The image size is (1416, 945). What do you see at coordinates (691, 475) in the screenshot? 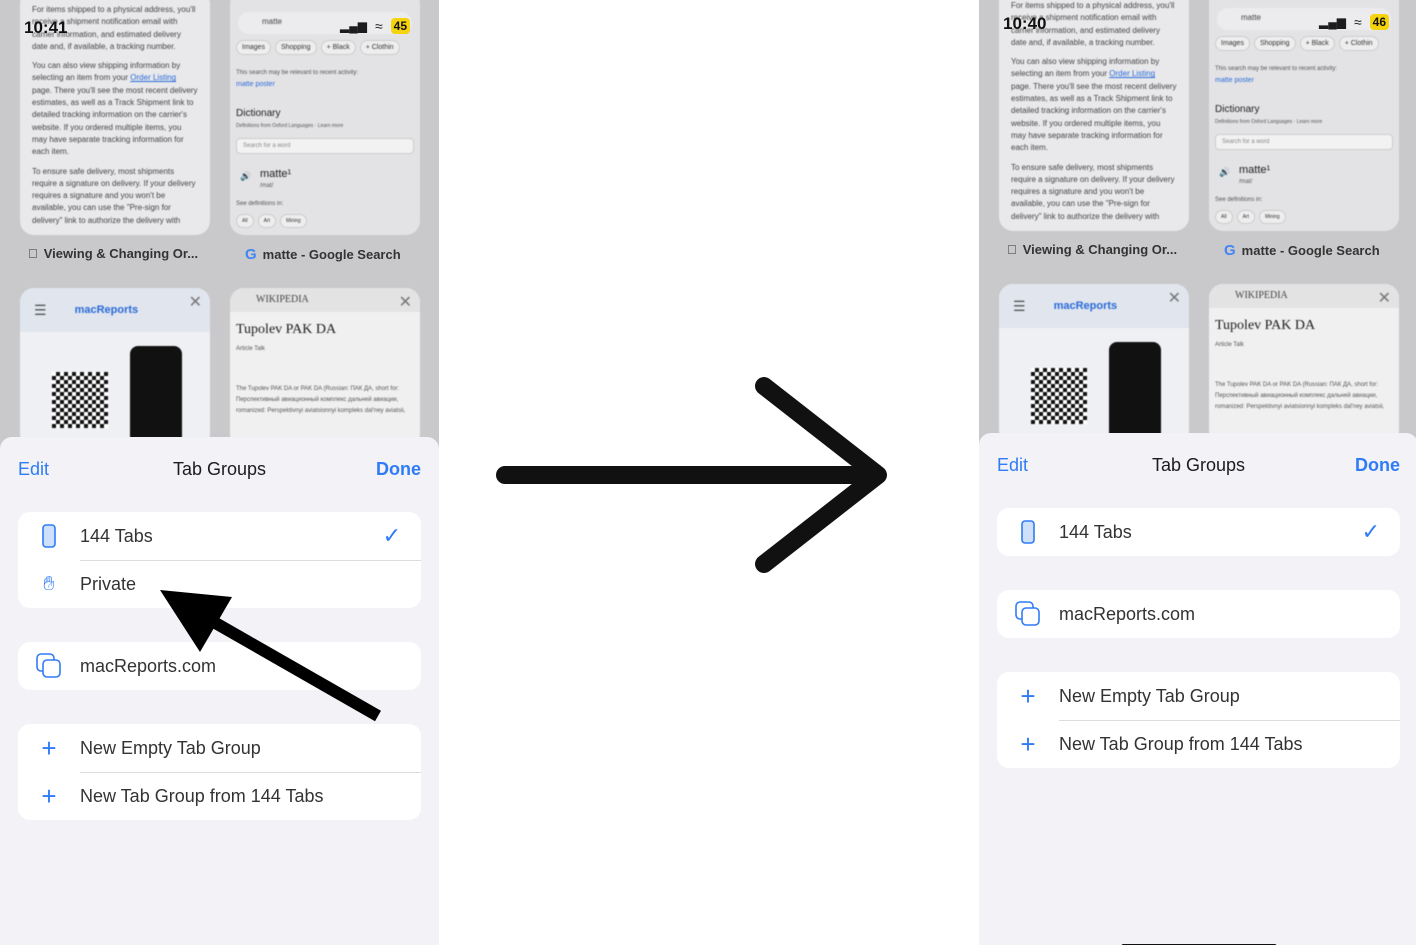
I see `arrow-right-icon` at bounding box center [691, 475].